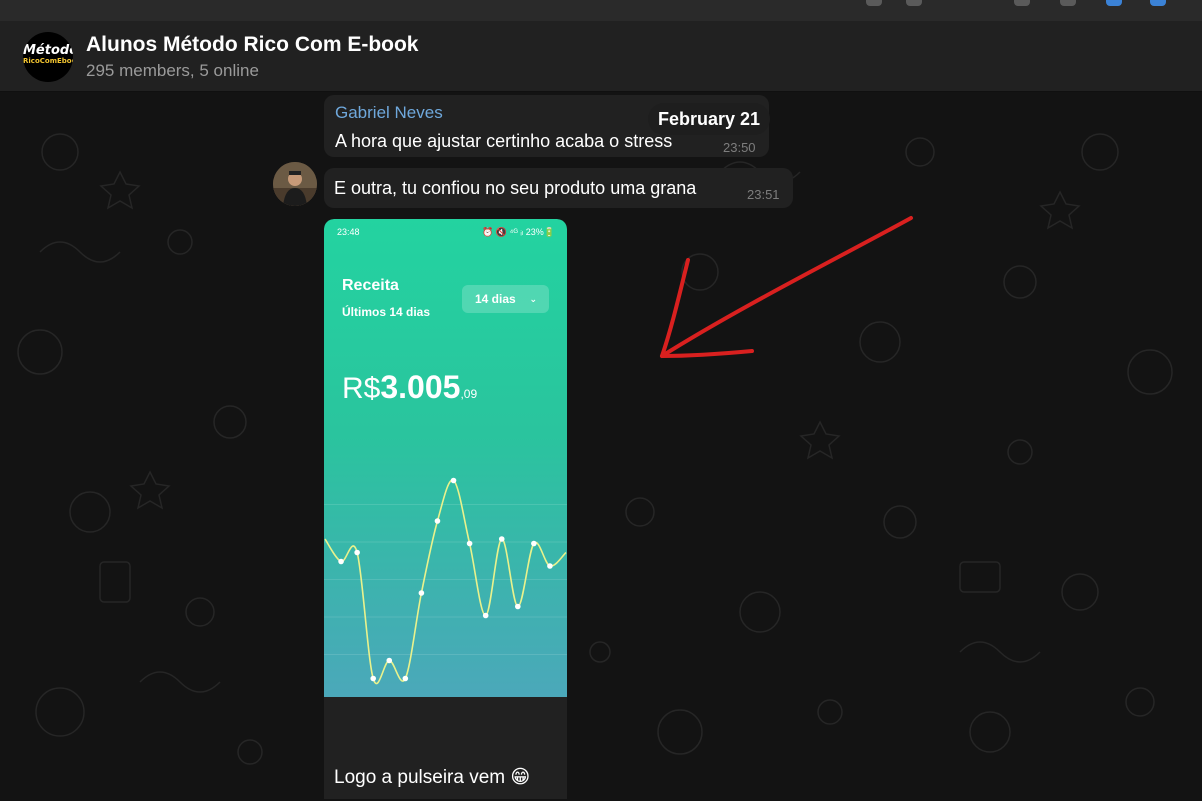  Describe the element at coordinates (786, 287) in the screenshot. I see `red-arrow-annotation` at that location.